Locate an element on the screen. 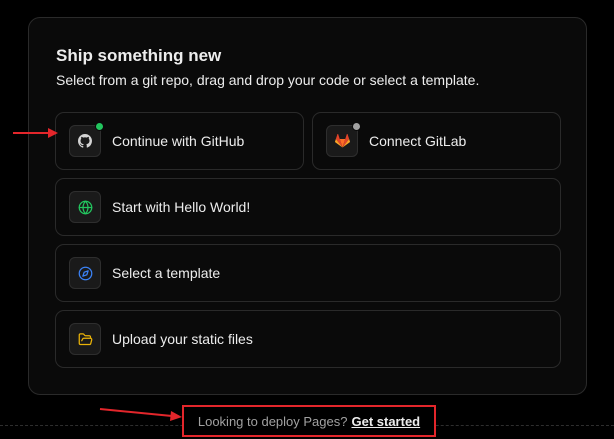 Image resolution: width=614 pixels, height=439 pixels. deploy-pages-footer: Looking to deploy Pages? Get started is located at coordinates (309, 421).